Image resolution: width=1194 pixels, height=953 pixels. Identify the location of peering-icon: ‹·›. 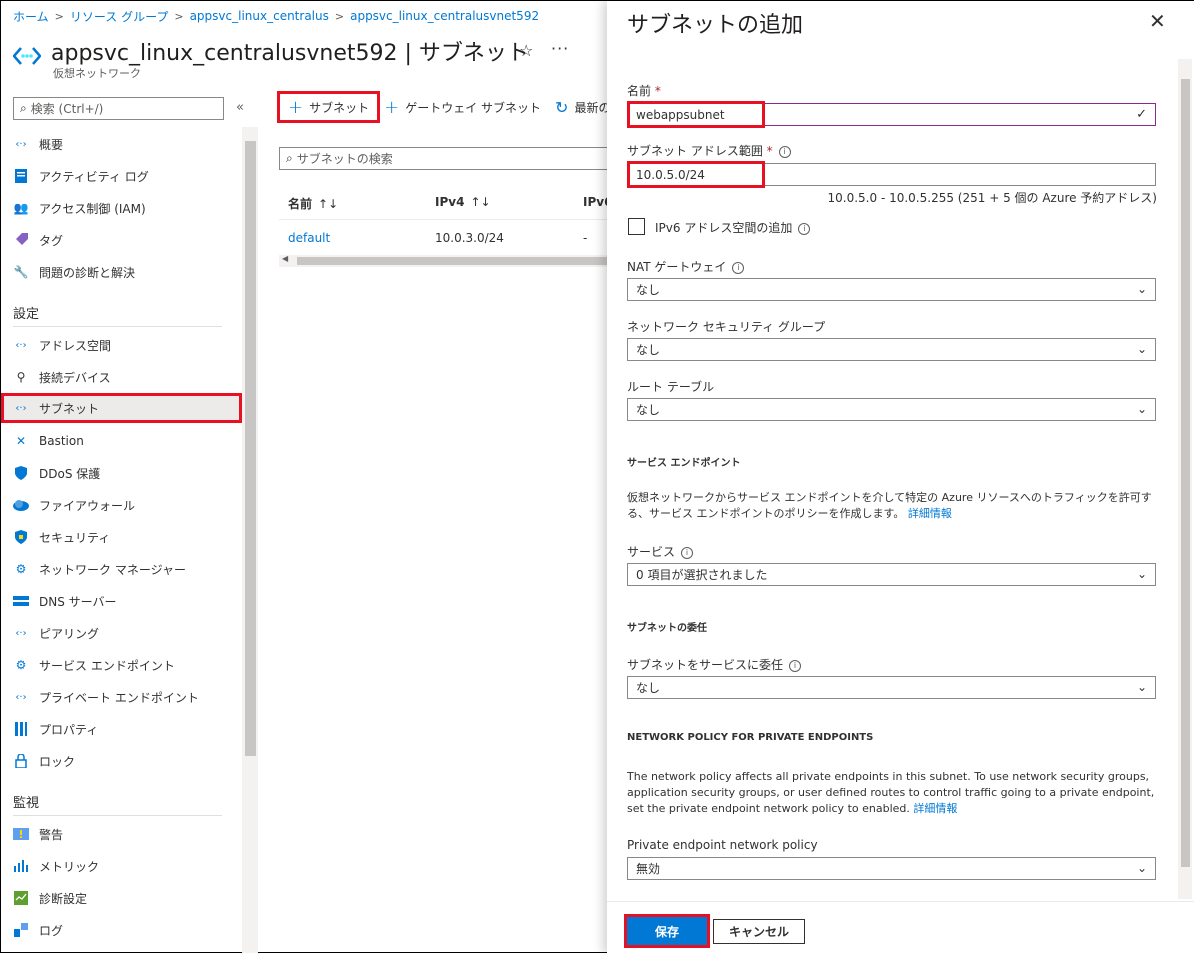
(21, 633).